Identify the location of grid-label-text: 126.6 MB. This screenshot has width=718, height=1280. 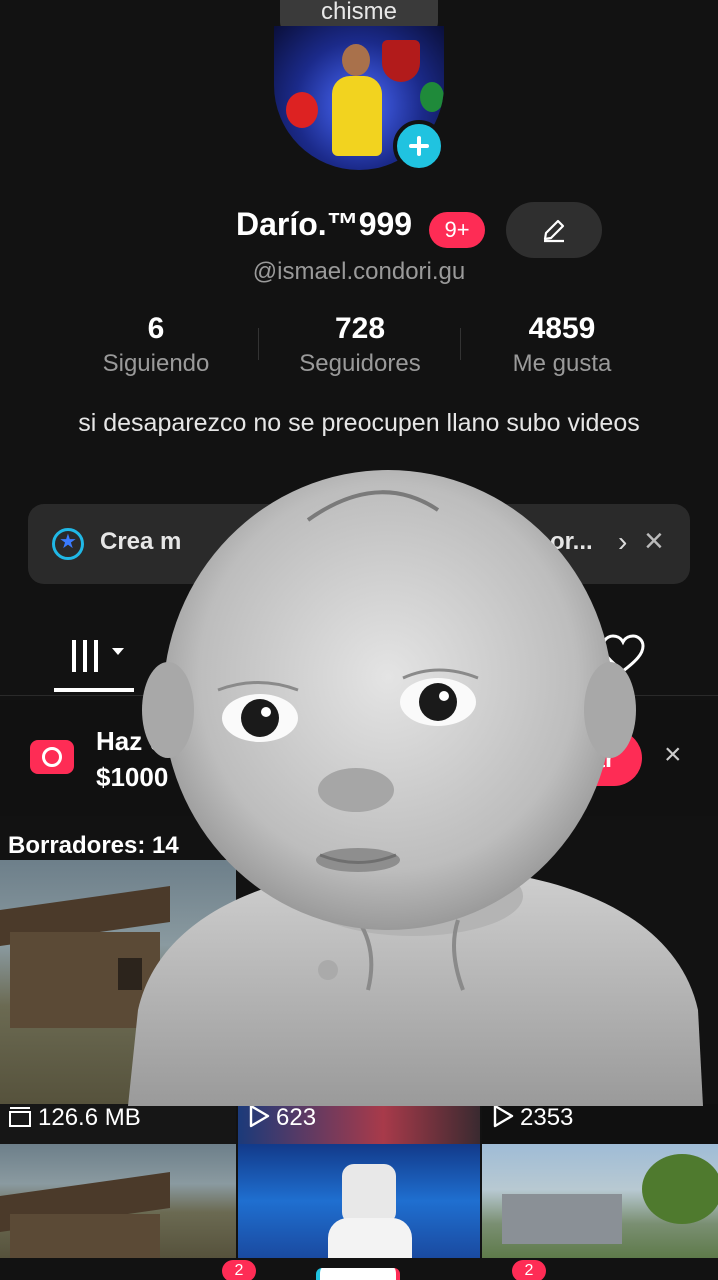
(89, 1117).